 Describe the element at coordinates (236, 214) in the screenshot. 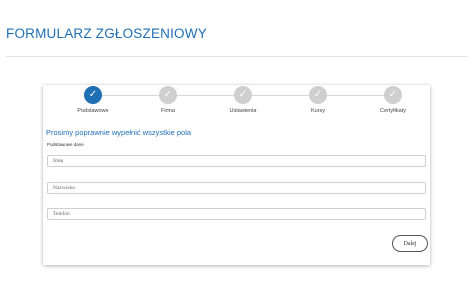

I see `phone-input` at that location.